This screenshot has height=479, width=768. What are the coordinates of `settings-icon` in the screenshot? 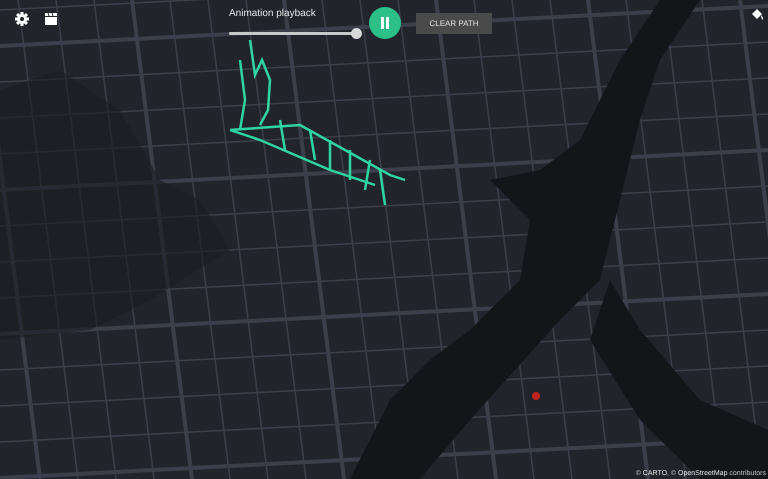 It's located at (22, 19).